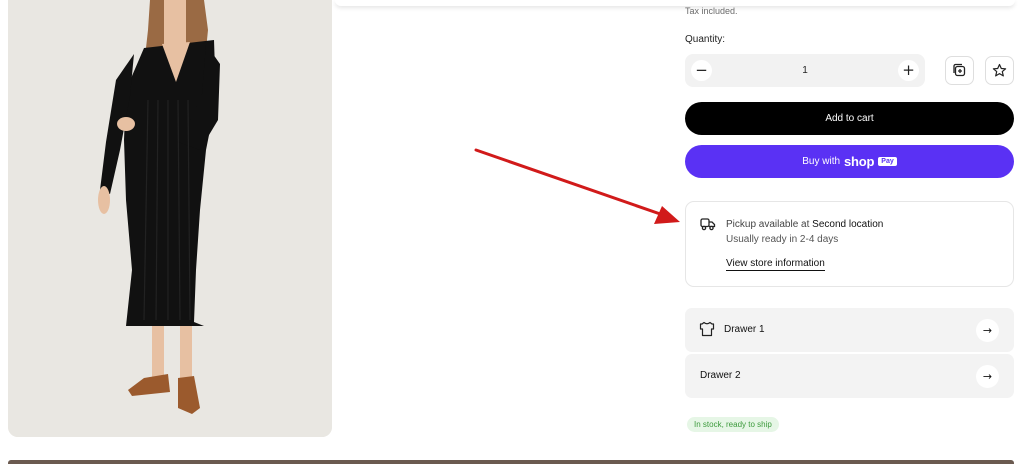  What do you see at coordinates (511, 462) in the screenshot?
I see `next-section-image-edge` at bounding box center [511, 462].